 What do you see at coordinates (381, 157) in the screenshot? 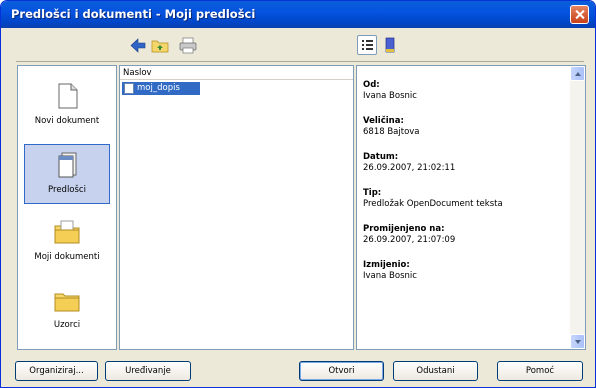
I see `prop-label: Datum:` at bounding box center [381, 157].